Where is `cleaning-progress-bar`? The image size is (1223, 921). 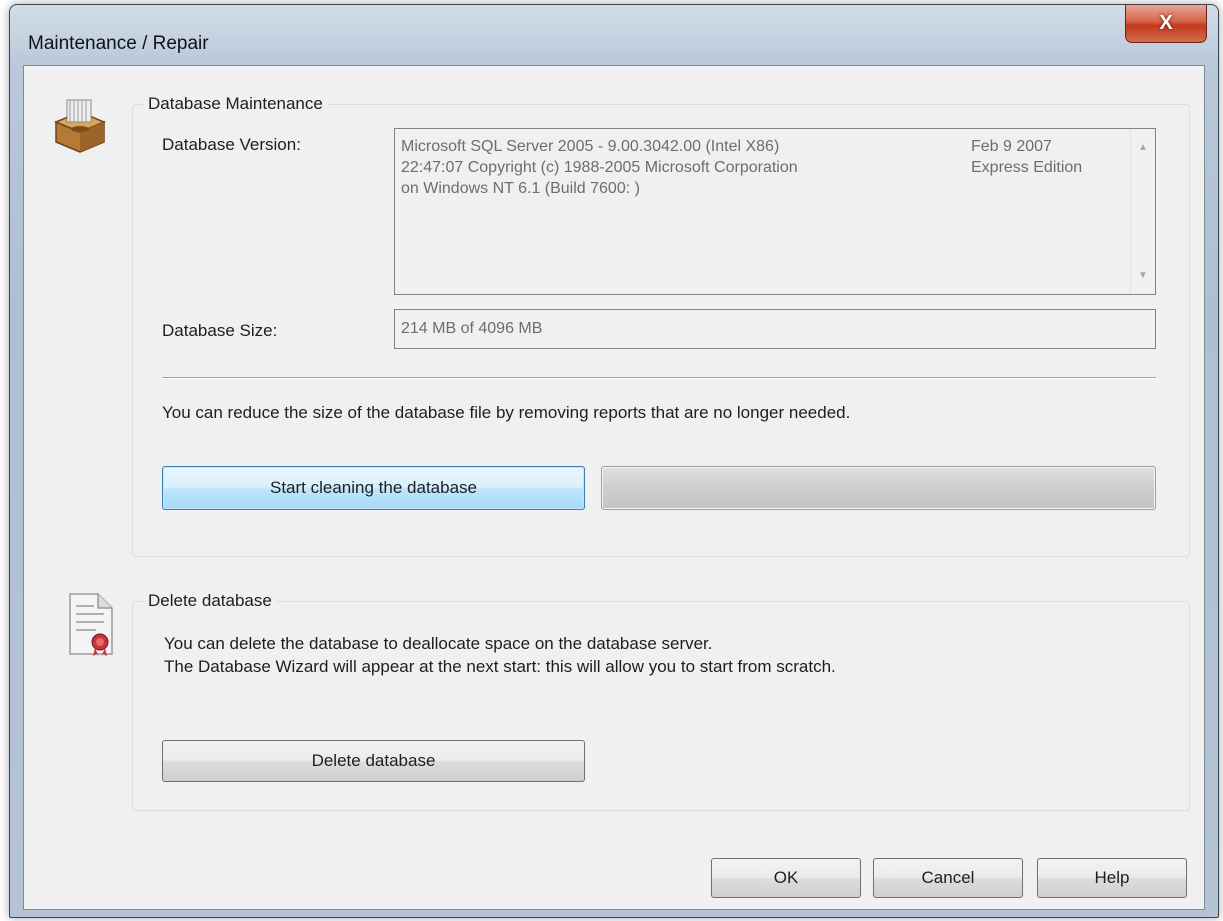 cleaning-progress-bar is located at coordinates (878, 488).